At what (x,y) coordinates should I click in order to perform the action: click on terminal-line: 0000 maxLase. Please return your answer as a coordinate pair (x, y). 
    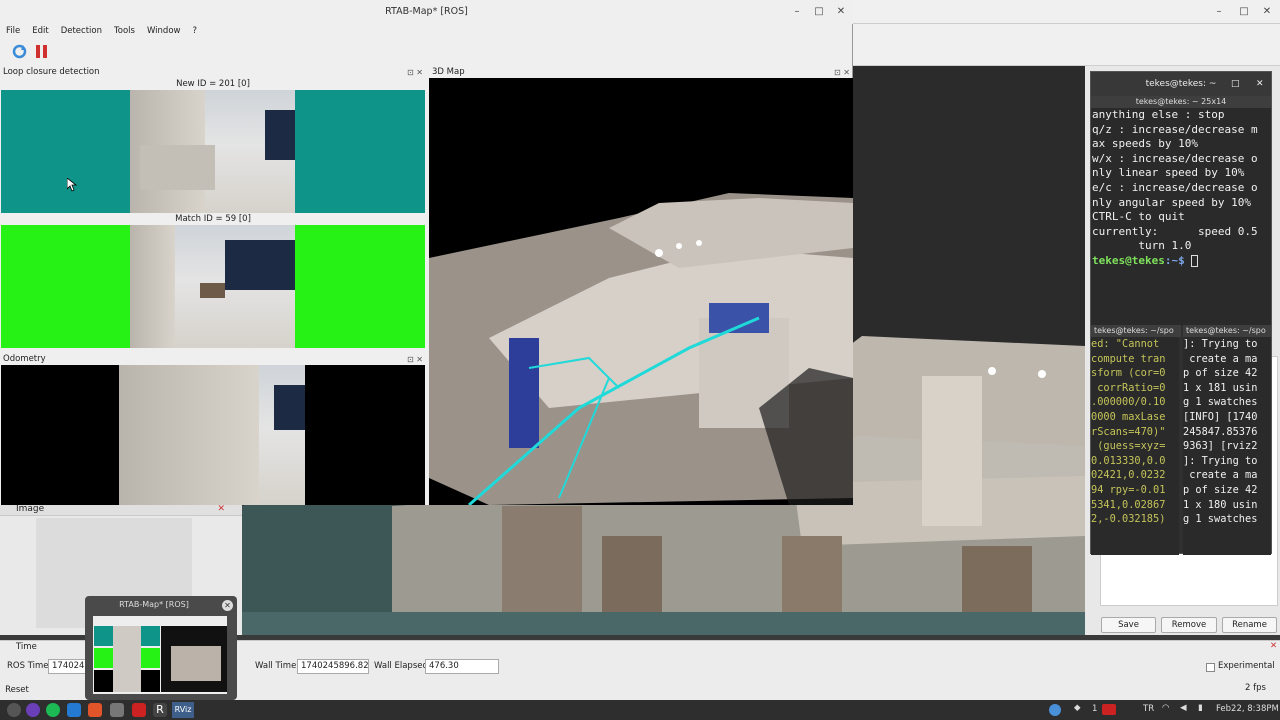
    Looking at the image, I should click on (1128, 416).